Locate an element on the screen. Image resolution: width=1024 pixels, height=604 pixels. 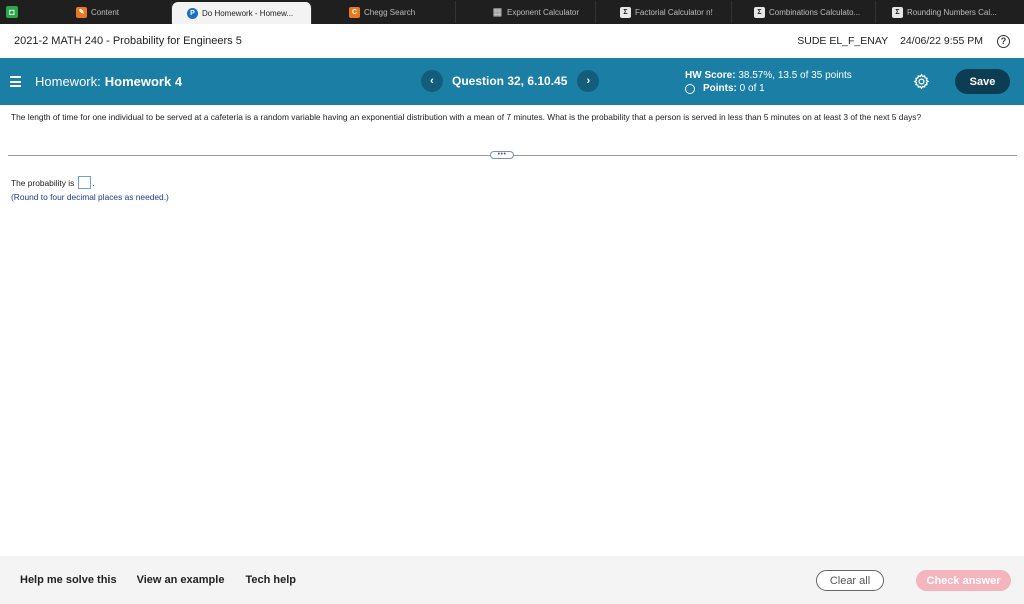
hw-score: HW Score: 38.57%, 13.5 of 35 points is located at coordinates (768, 75).